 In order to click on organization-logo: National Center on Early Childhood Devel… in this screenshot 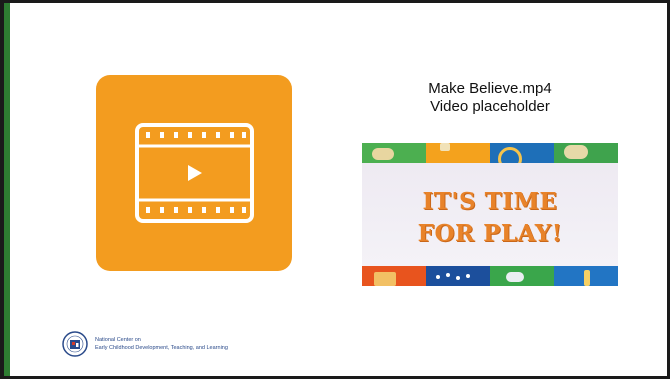, I will do `click(182, 346)`.